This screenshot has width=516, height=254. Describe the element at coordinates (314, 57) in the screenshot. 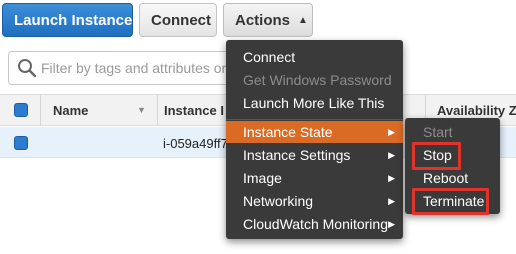

I see `menu-item-connect: Connect` at that location.